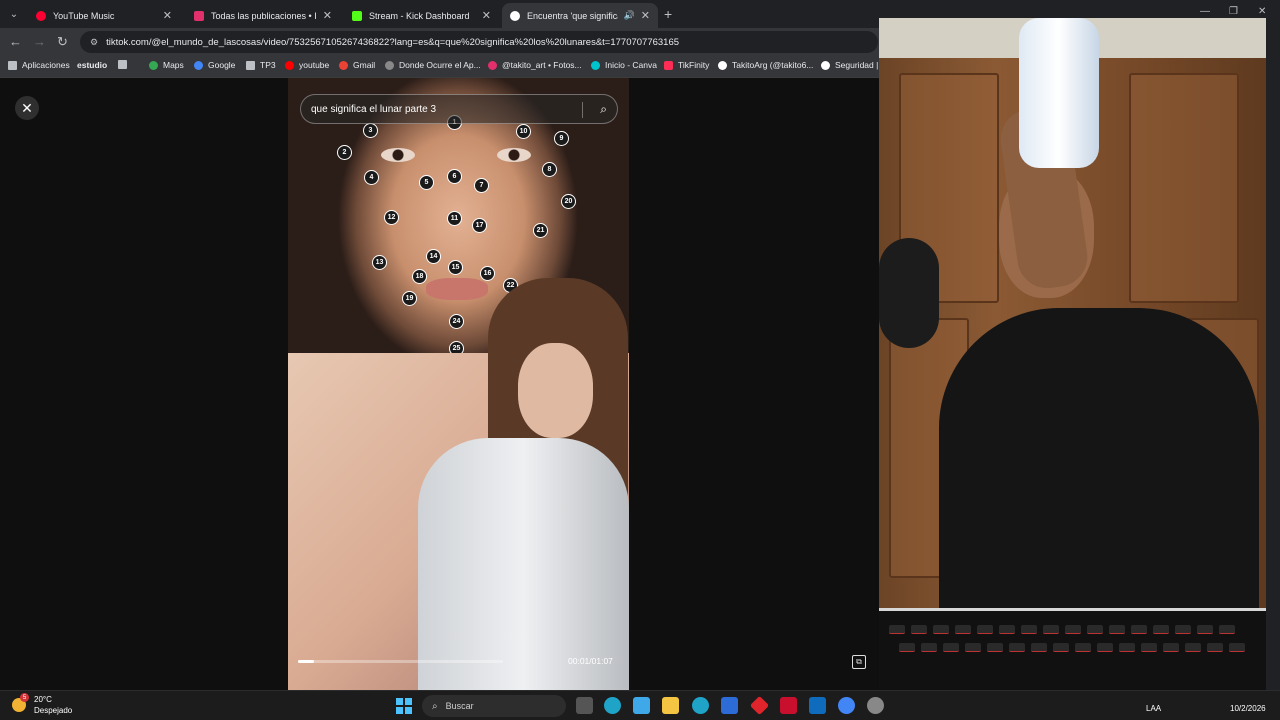  I want to click on tab-youtube-music: YouTube Music ✕, so click(104, 15).